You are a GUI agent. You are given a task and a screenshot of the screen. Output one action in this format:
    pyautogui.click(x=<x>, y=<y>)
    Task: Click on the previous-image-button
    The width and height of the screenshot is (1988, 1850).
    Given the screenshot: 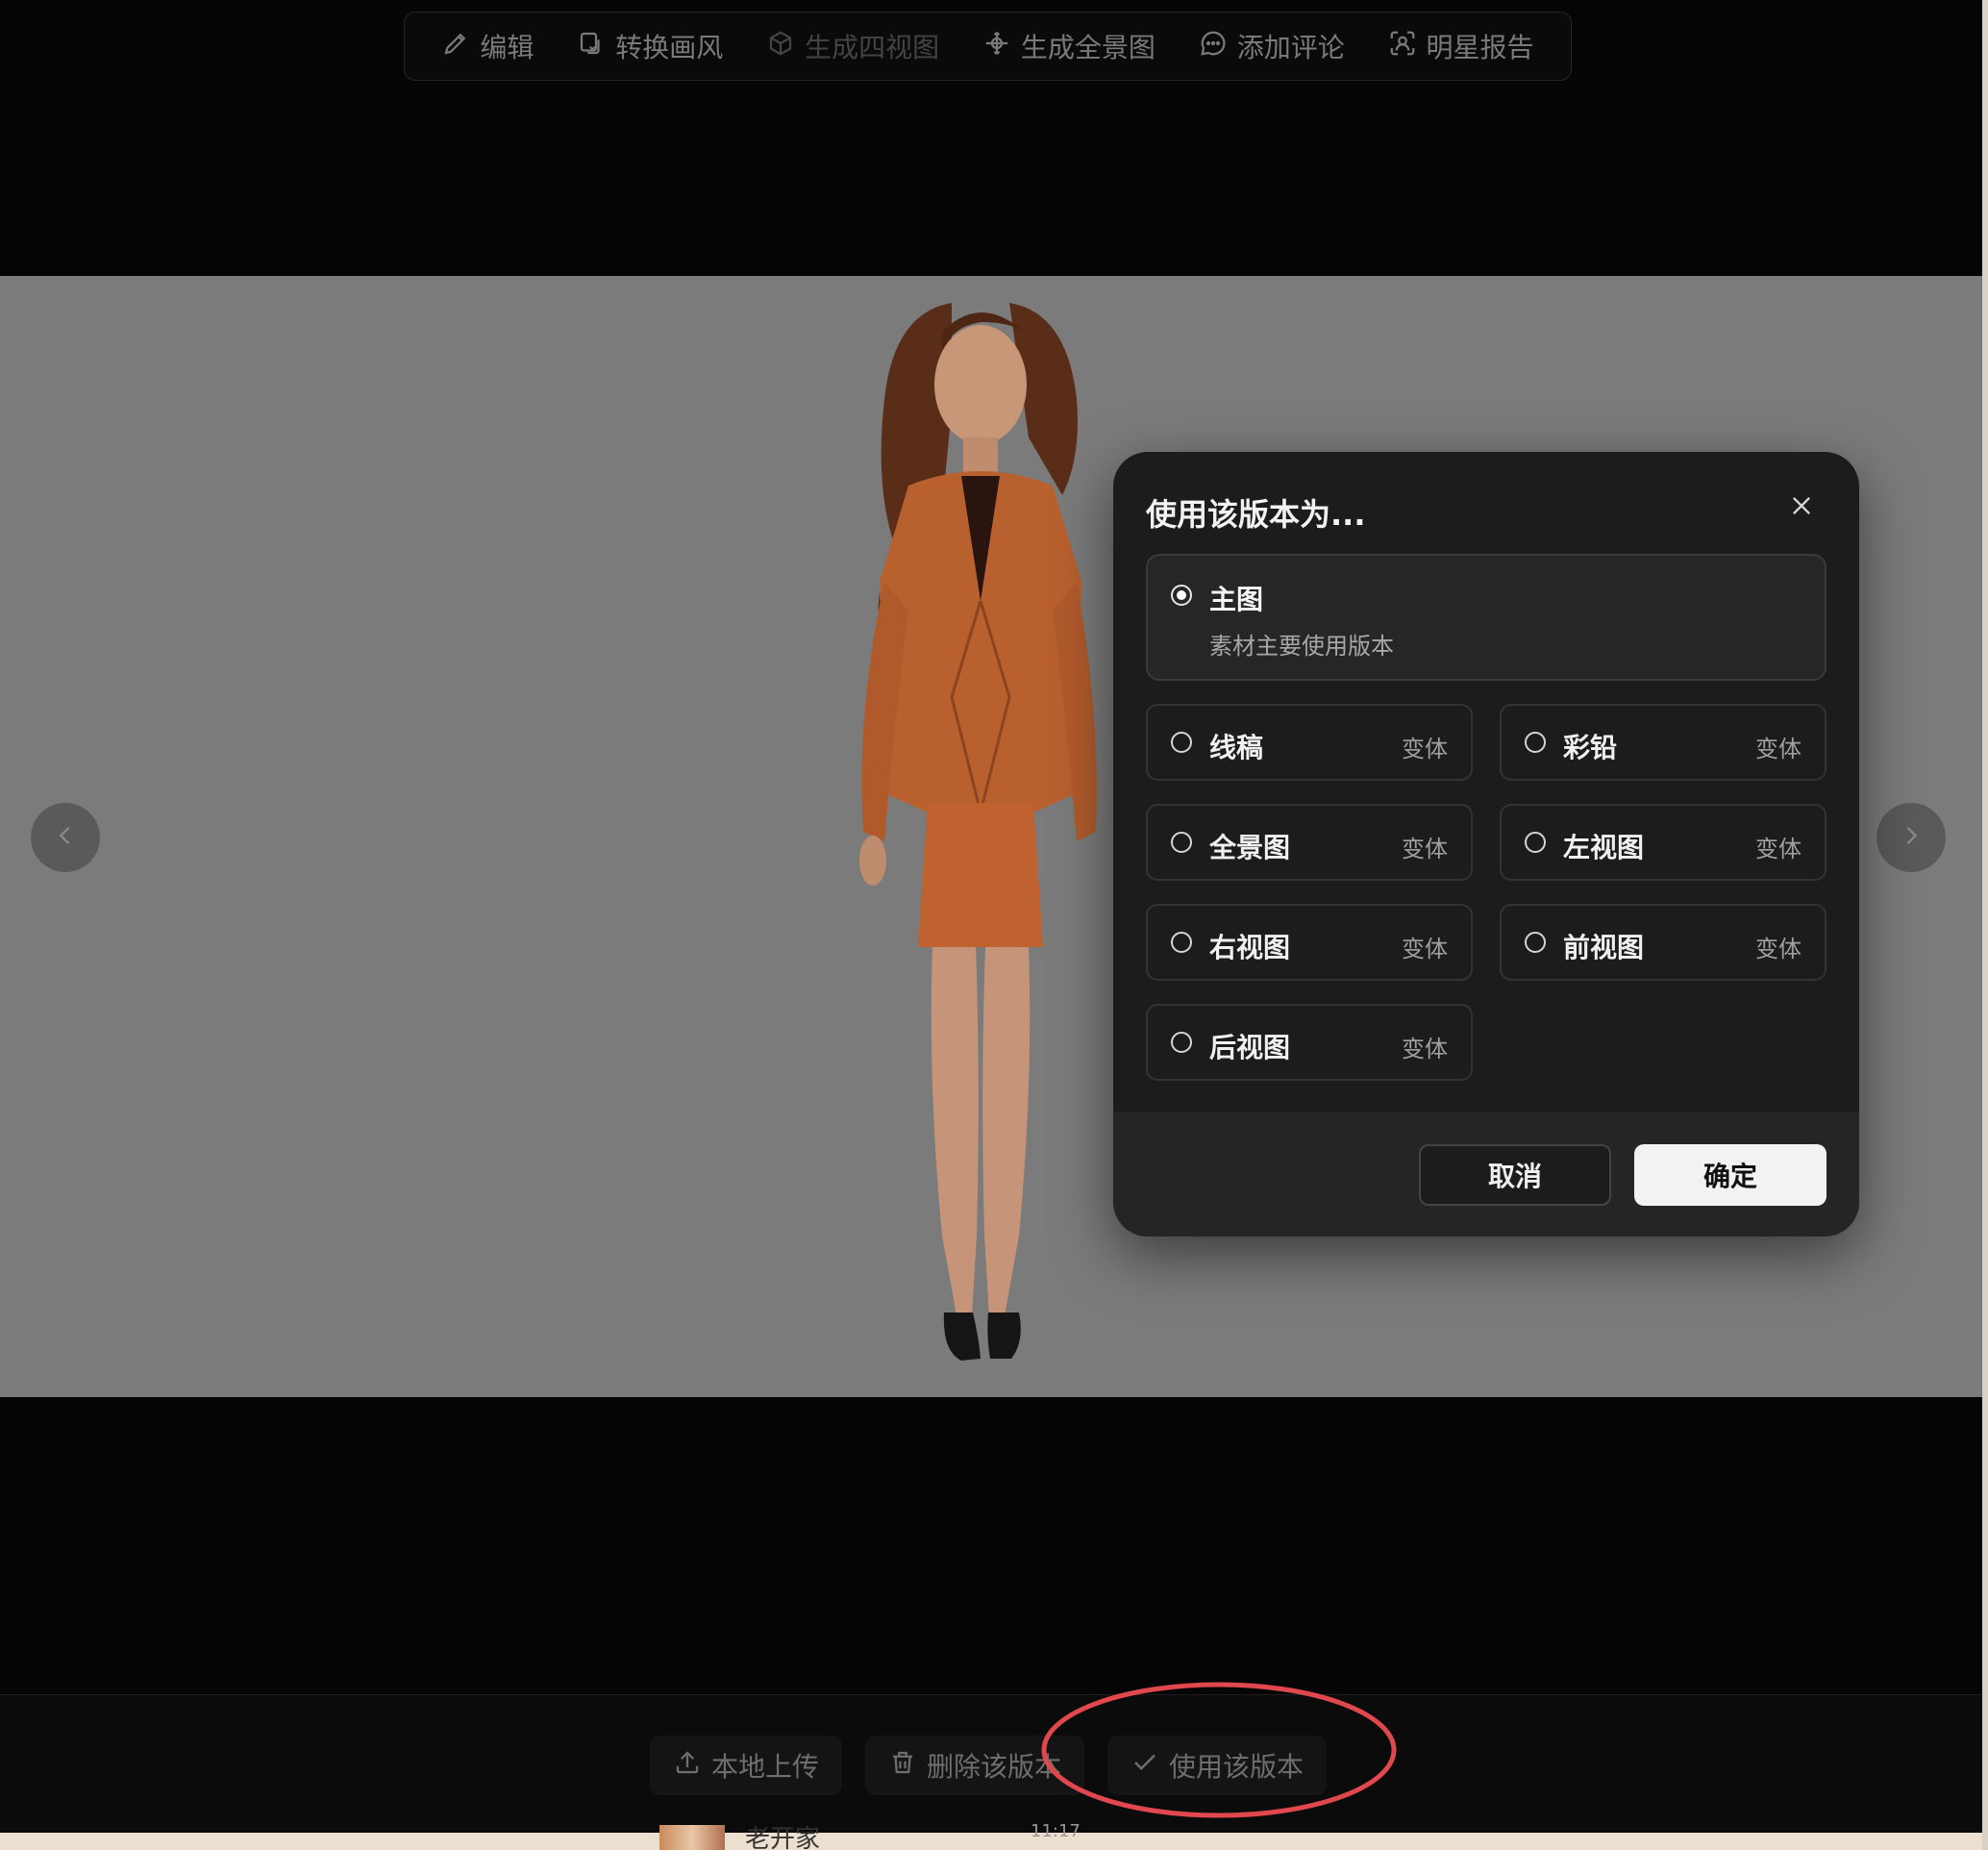 What is the action you would take?
    pyautogui.click(x=65, y=837)
    